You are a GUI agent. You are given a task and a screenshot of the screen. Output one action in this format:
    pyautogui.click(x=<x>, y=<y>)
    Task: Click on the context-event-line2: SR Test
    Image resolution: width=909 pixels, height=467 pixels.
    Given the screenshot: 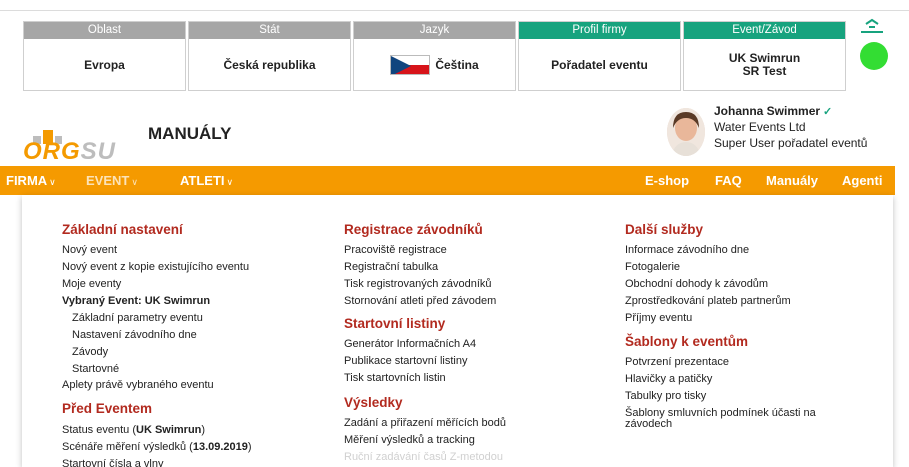 What is the action you would take?
    pyautogui.click(x=764, y=71)
    